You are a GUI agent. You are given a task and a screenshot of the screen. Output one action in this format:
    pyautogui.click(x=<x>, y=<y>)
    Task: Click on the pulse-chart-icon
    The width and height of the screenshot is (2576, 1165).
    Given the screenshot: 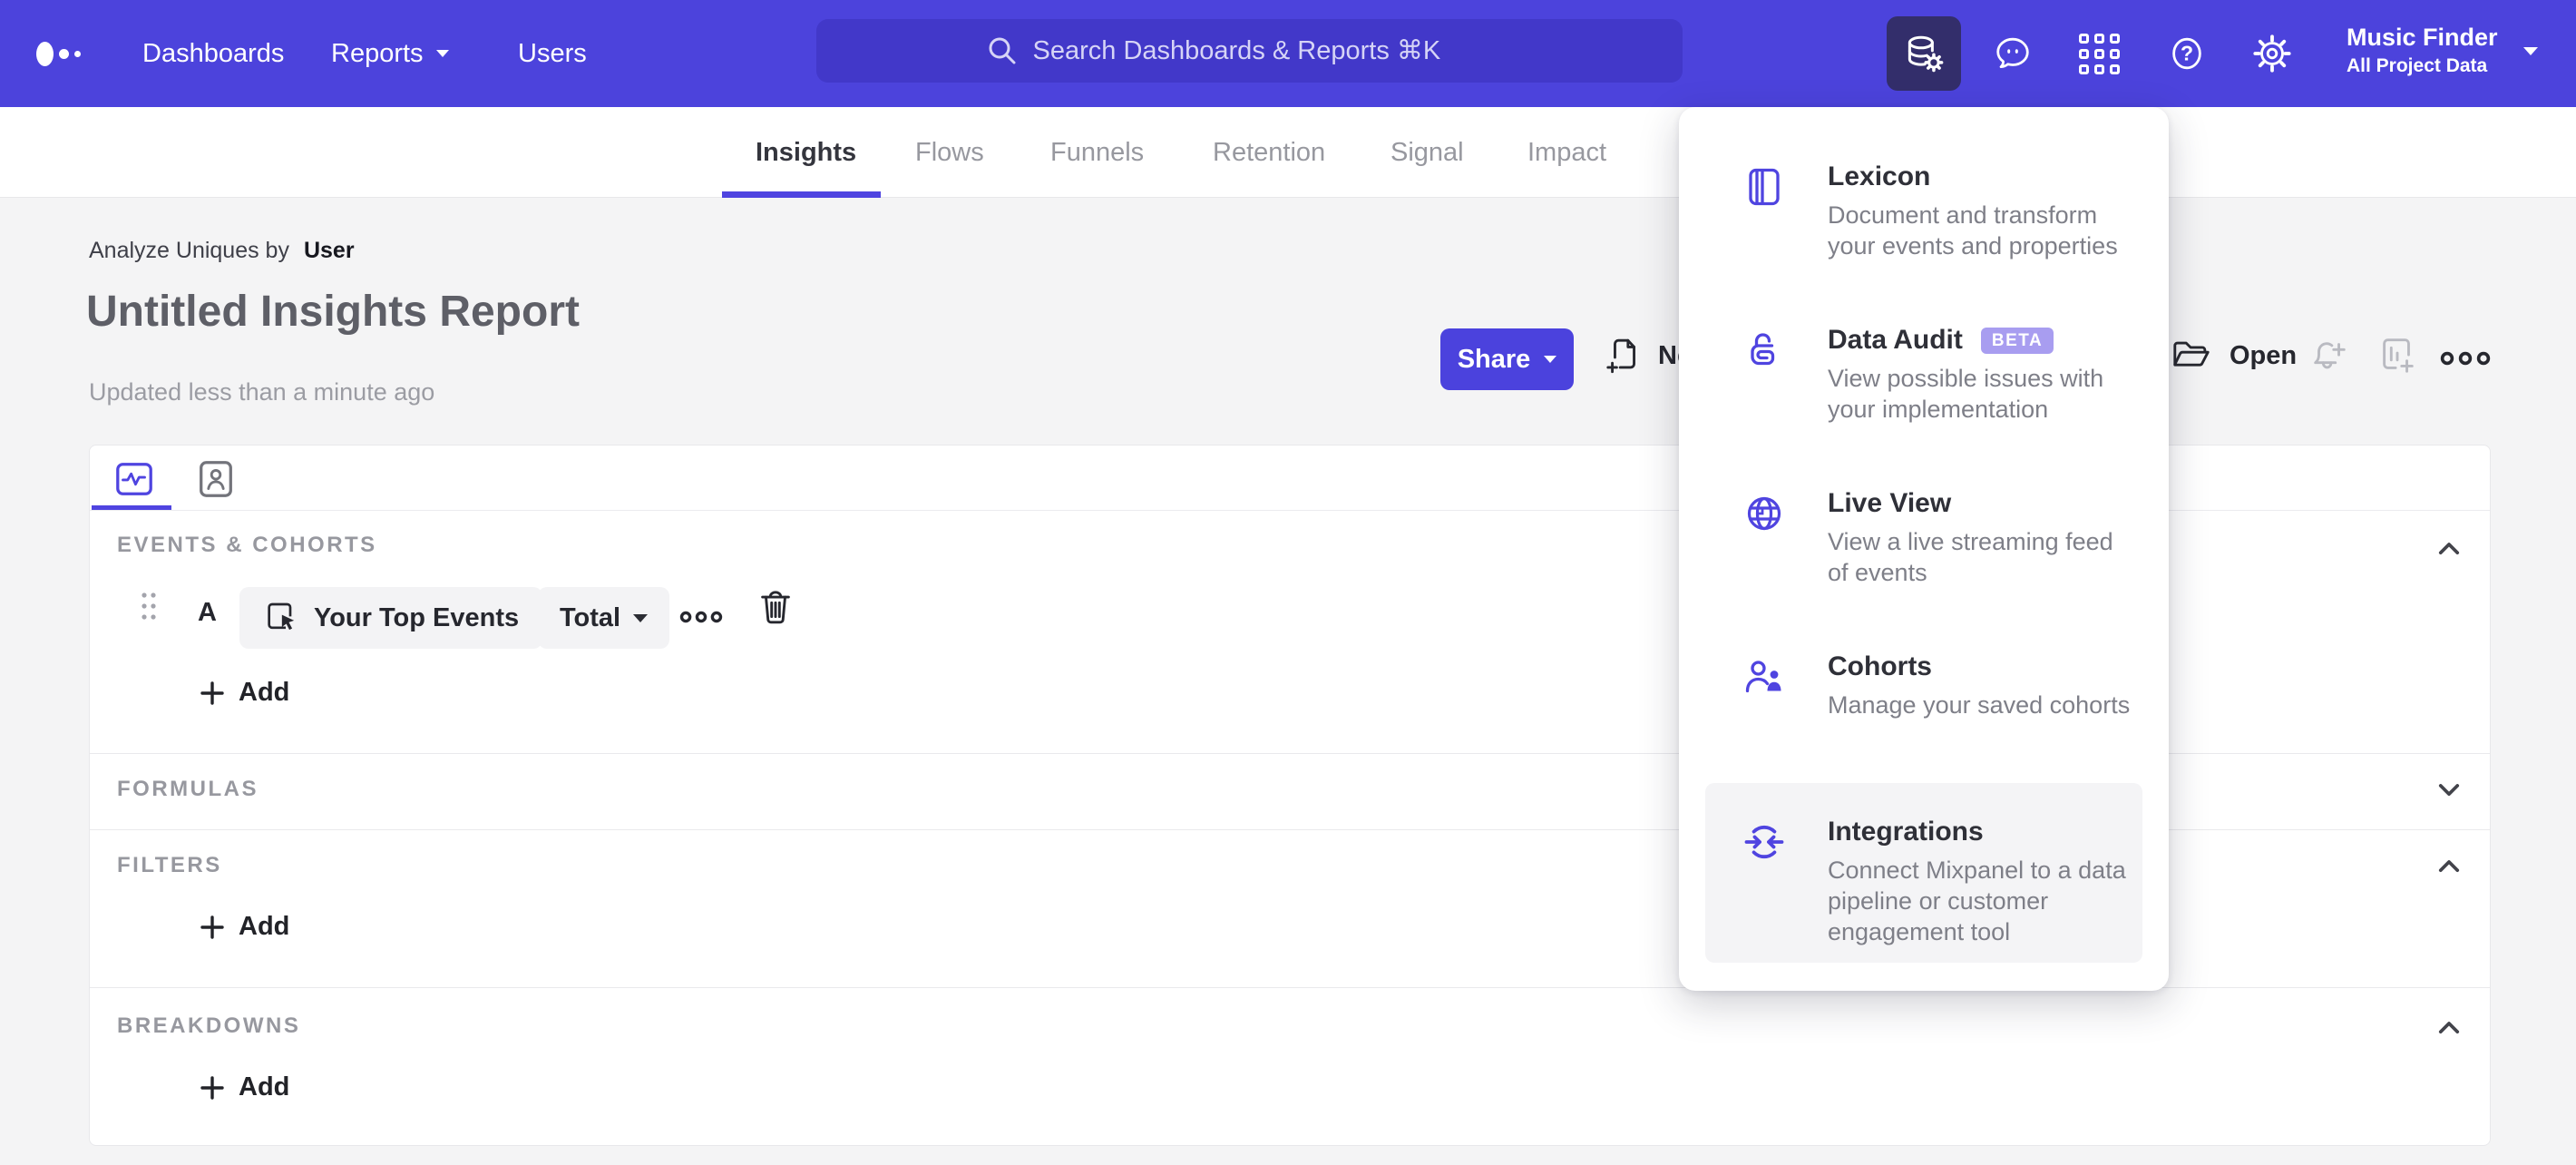 What is the action you would take?
    pyautogui.click(x=134, y=479)
    